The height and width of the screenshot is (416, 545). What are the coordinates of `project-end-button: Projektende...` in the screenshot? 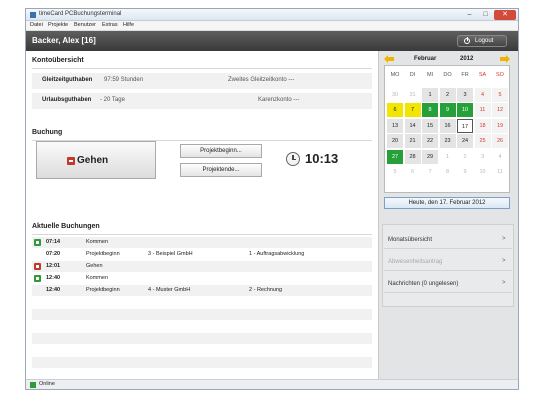 It's located at (221, 170).